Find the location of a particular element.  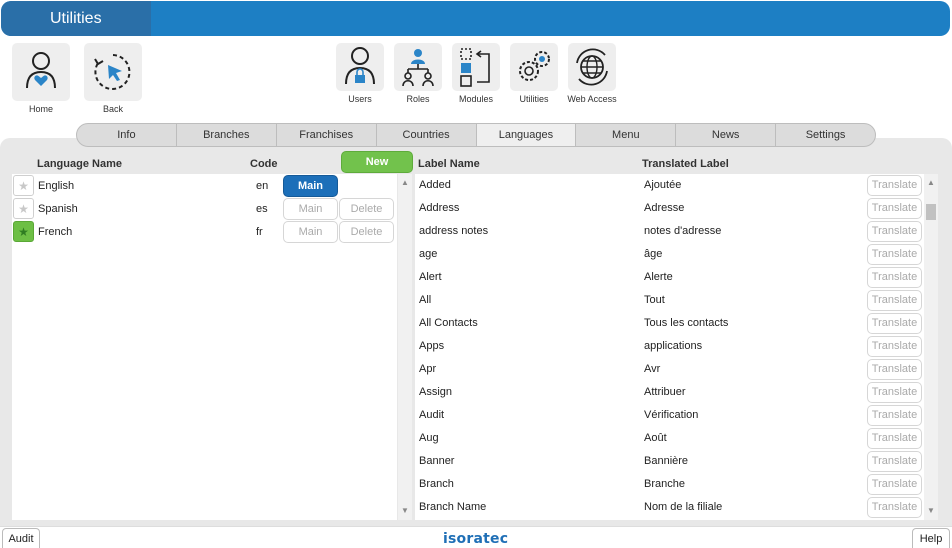

web-access-icon-box is located at coordinates (592, 67).